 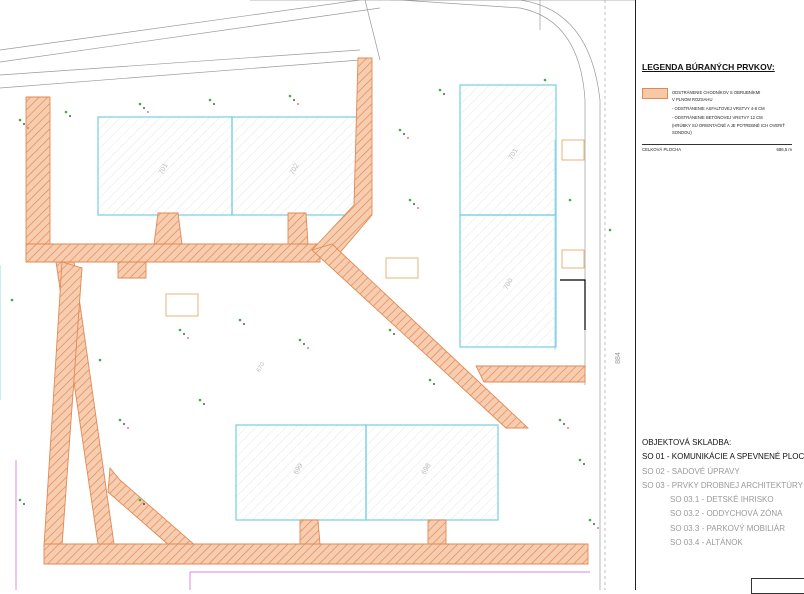 I want to click on legend-item-line: V PLNOM ROZSAHU, so click(x=692, y=99).